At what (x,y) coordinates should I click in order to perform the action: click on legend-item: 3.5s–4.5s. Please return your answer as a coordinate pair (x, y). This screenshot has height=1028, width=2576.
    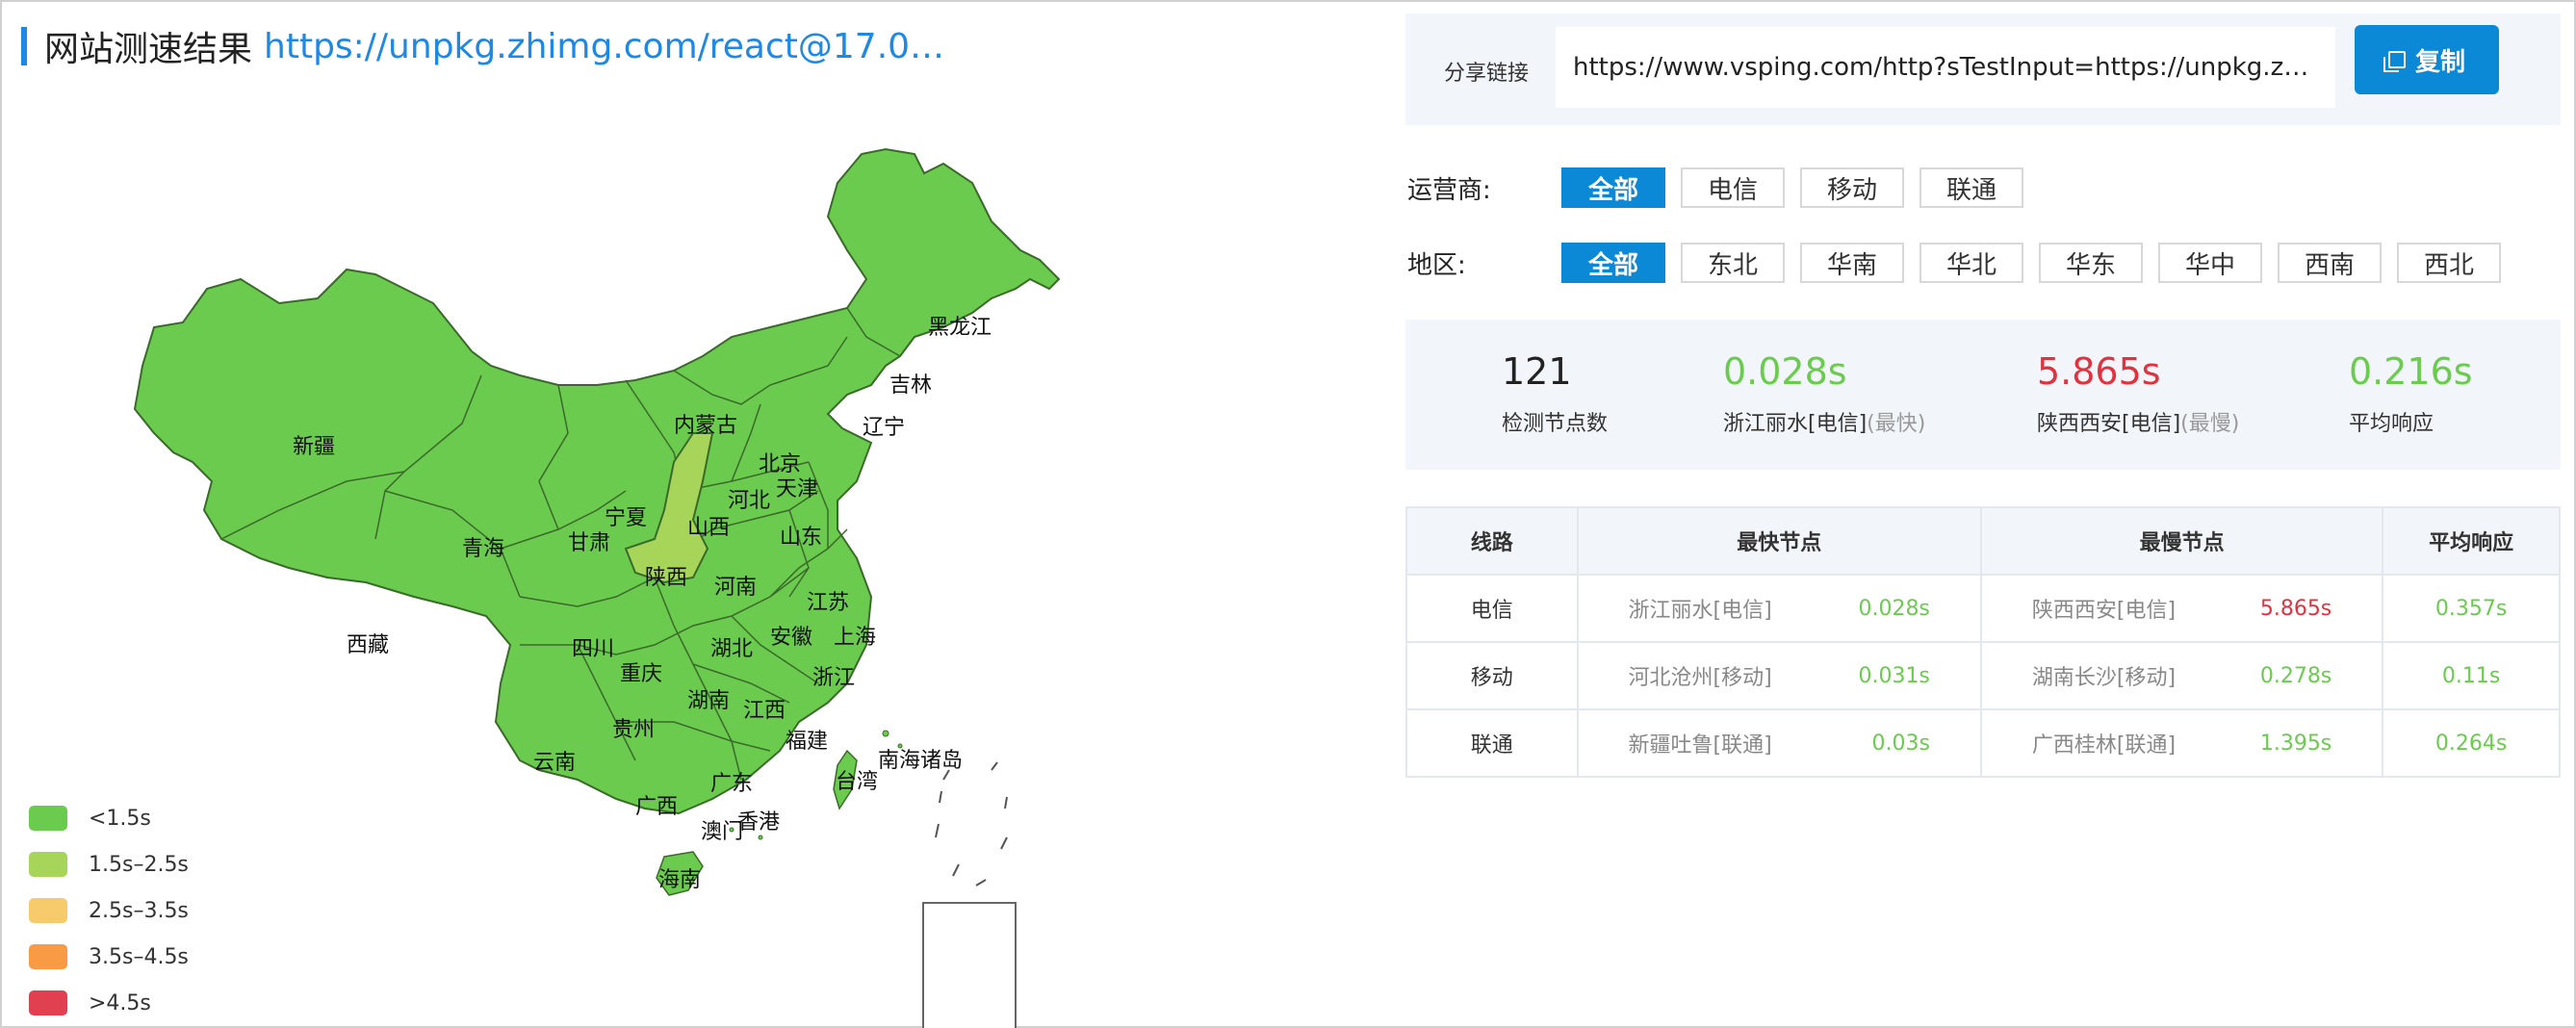
    Looking at the image, I should click on (109, 957).